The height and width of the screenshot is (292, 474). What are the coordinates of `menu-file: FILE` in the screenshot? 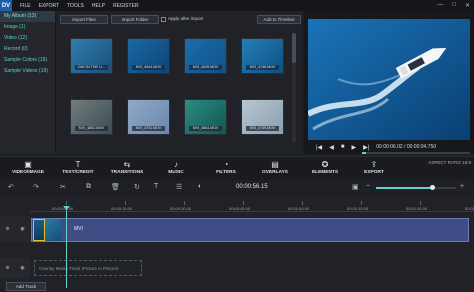 It's located at (25, 6).